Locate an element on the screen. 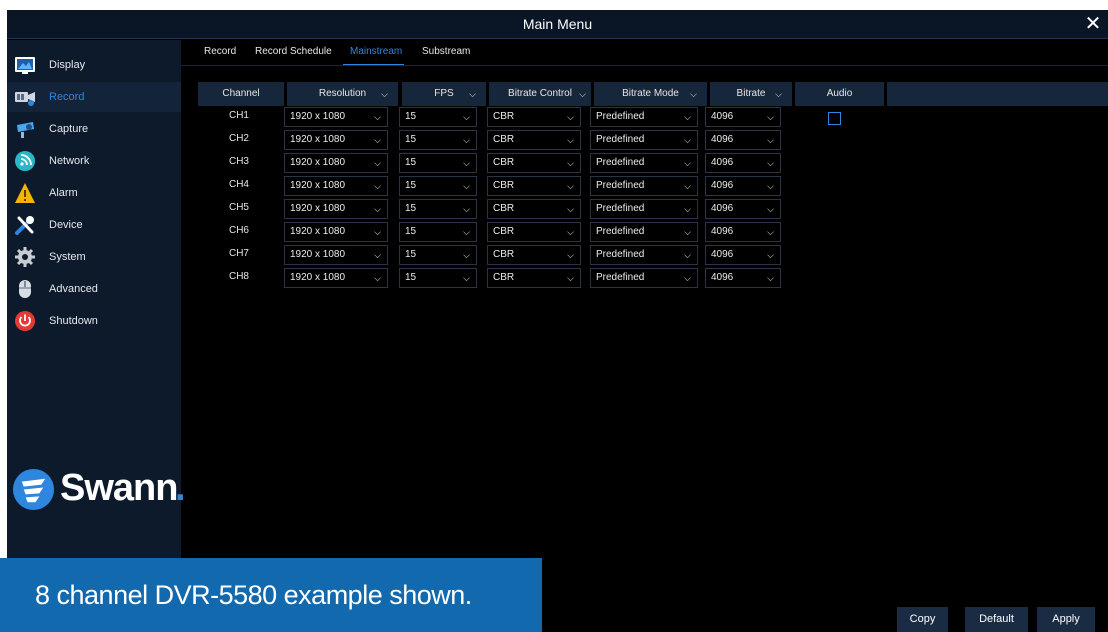 This screenshot has width=1108, height=632. header-bitrate: Bitrate ⌵ is located at coordinates (751, 94).